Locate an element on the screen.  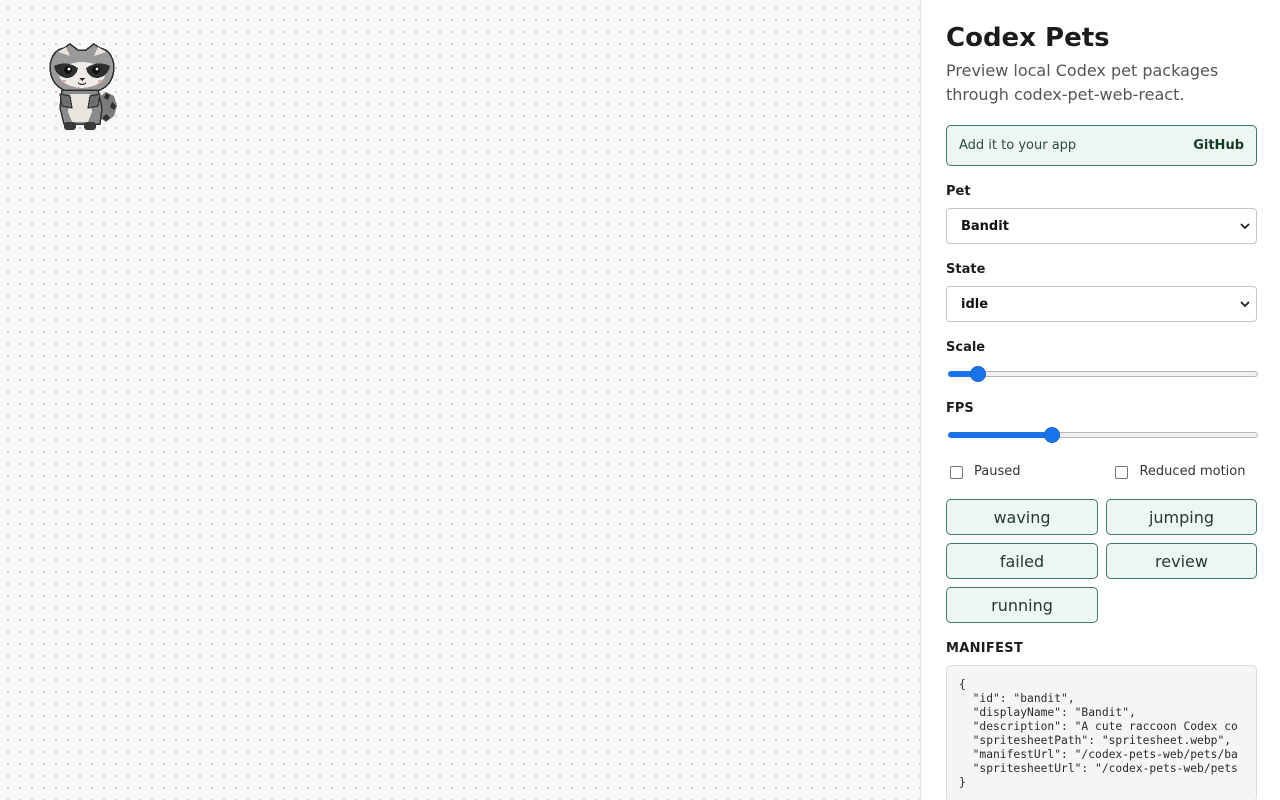
paused-label: Paused is located at coordinates (997, 471).